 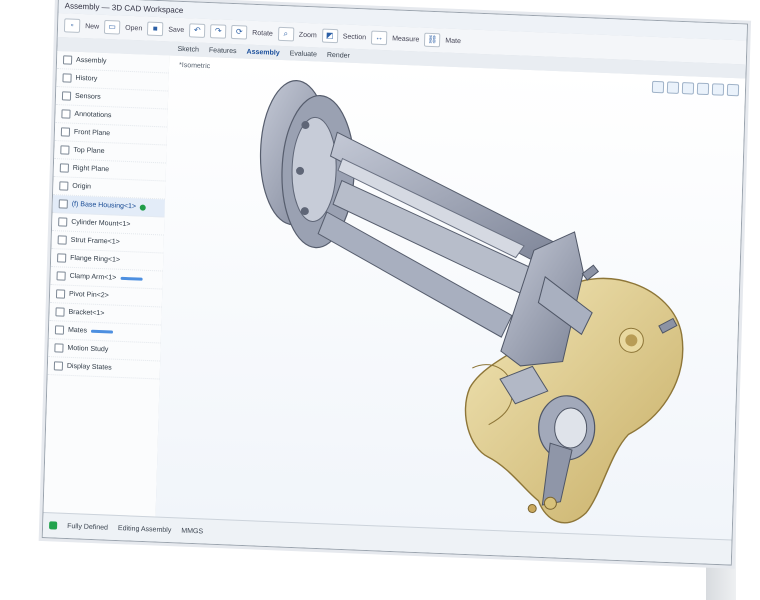 What do you see at coordinates (53, 525) in the screenshot?
I see `rebuild-ok-icon` at bounding box center [53, 525].